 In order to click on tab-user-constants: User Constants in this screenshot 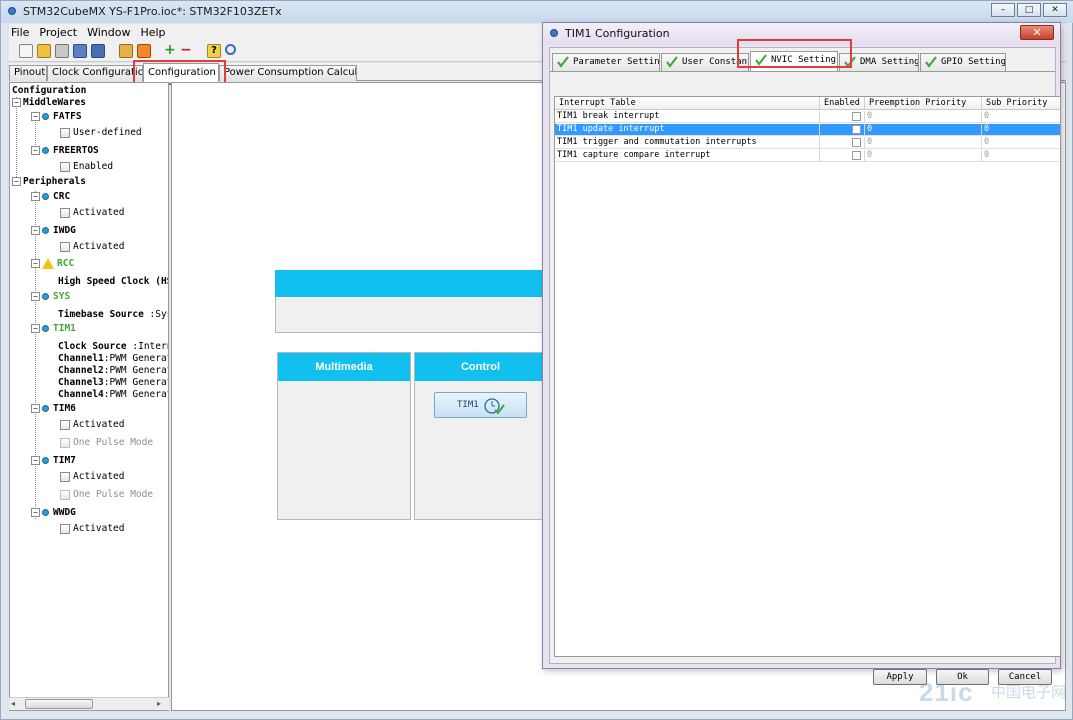, I will do `click(705, 62)`.